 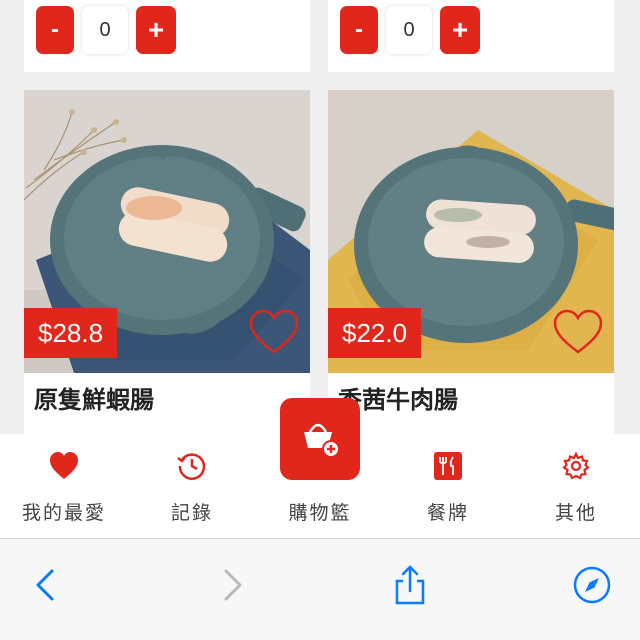 What do you see at coordinates (592, 585) in the screenshot?
I see `compass-icon` at bounding box center [592, 585].